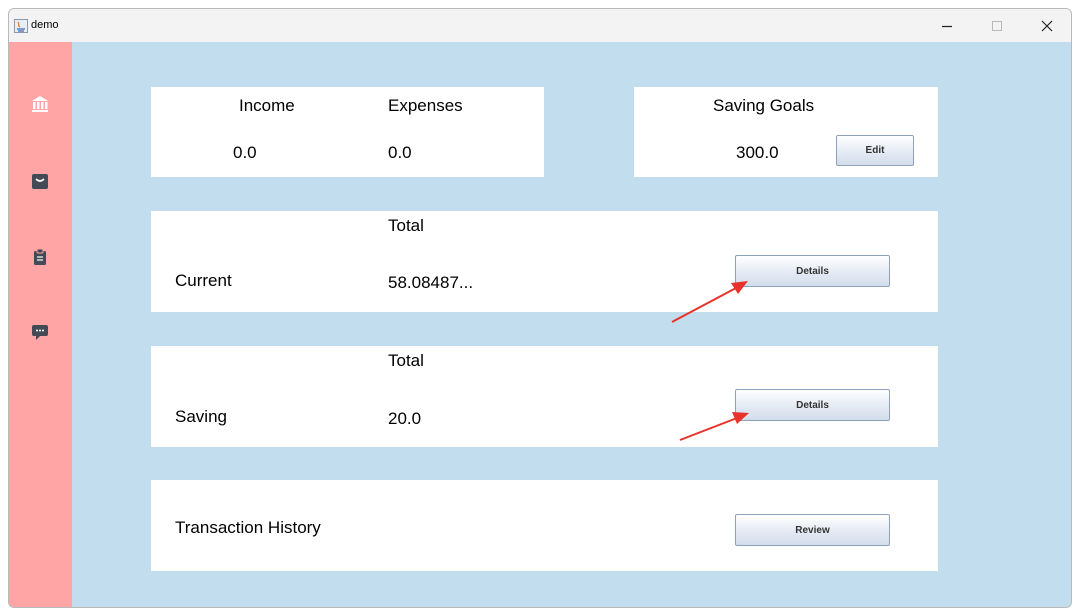 The image size is (1073, 608). What do you see at coordinates (248, 527) in the screenshot?
I see `transaction-history-label: Transaction History` at bounding box center [248, 527].